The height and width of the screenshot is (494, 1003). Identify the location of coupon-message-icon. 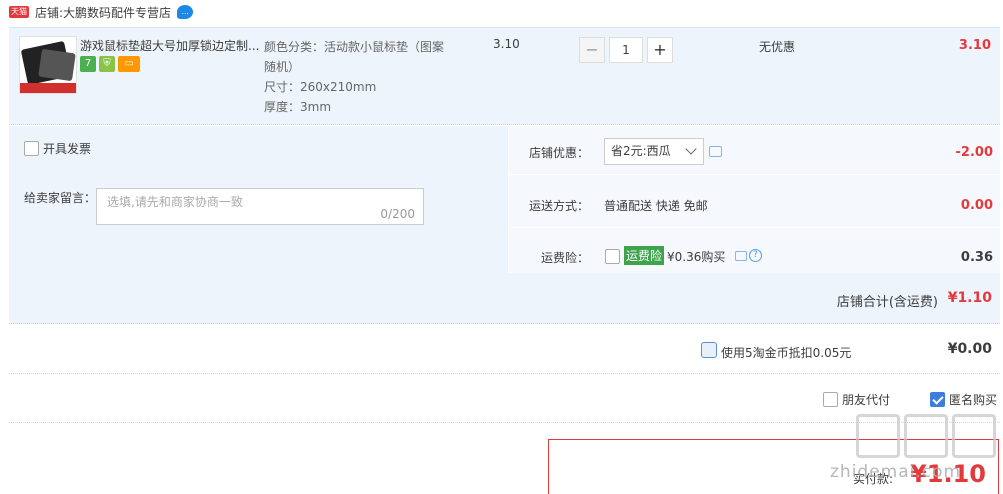
(715, 151).